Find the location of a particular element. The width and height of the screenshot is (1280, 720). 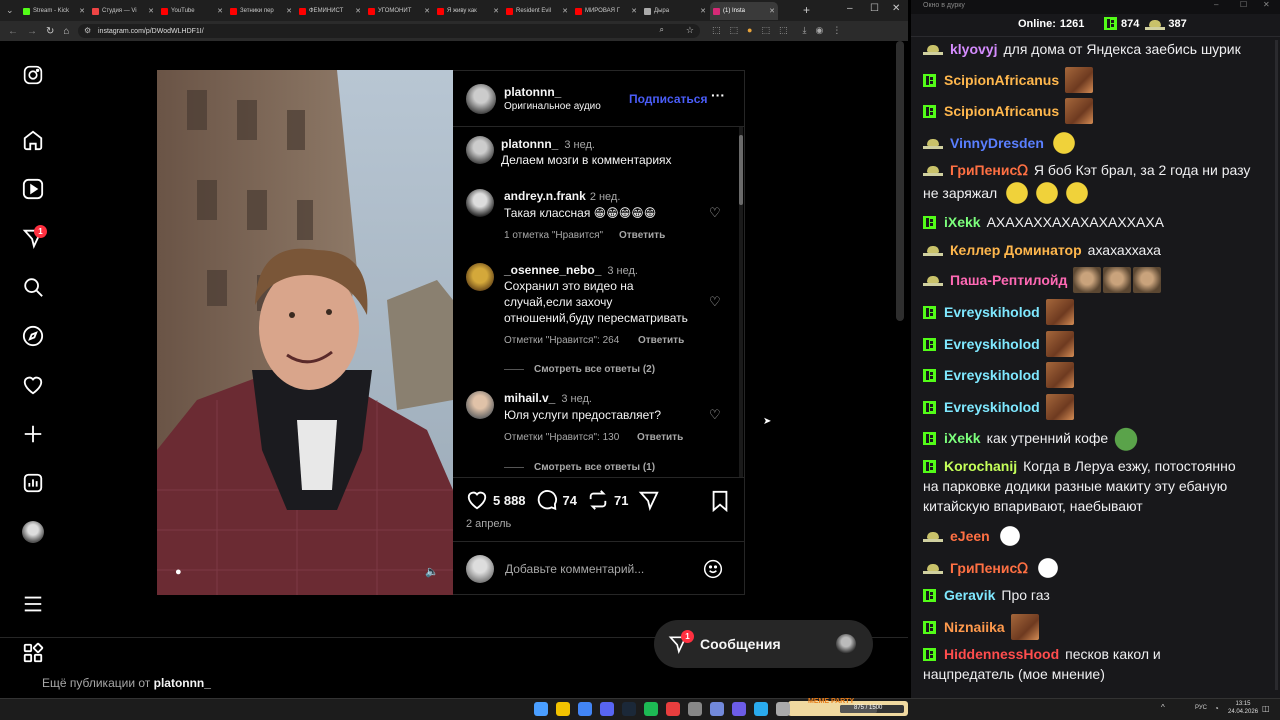

zoom-icon: ⌕ is located at coordinates (662, 30).